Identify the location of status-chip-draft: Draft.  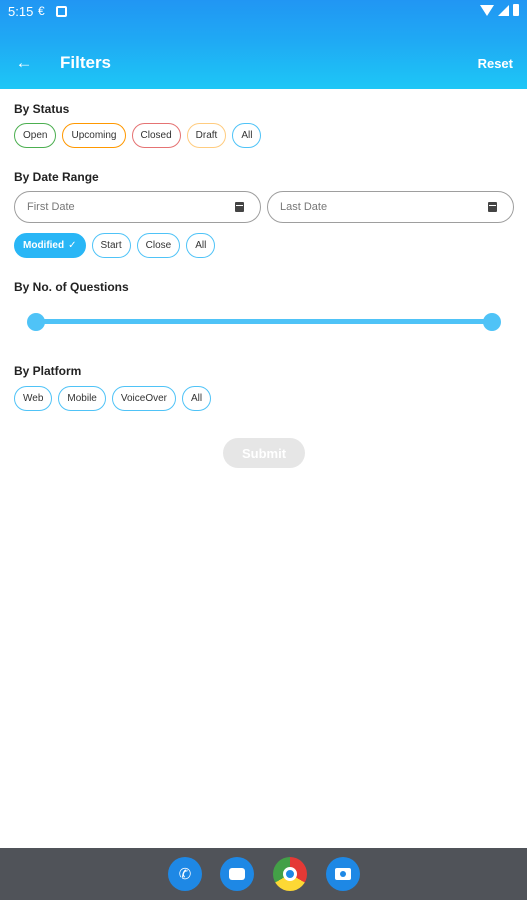
(206, 135).